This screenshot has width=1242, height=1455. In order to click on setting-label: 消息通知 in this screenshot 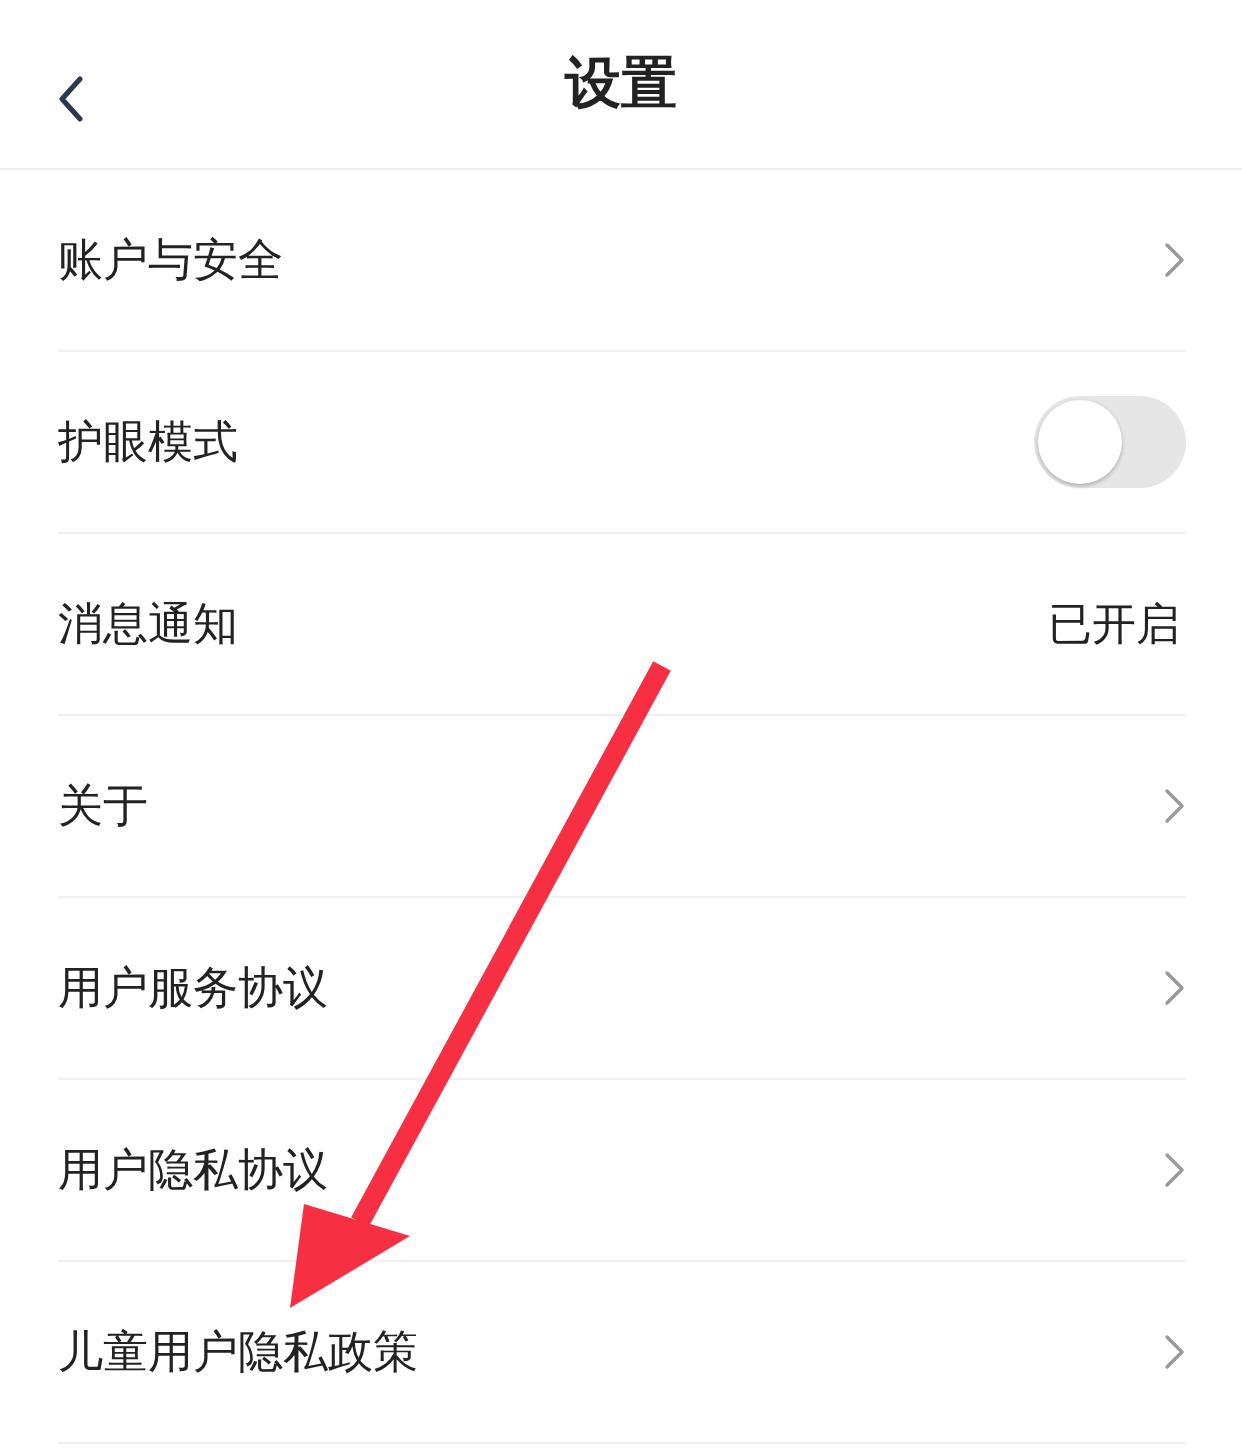, I will do `click(148, 624)`.